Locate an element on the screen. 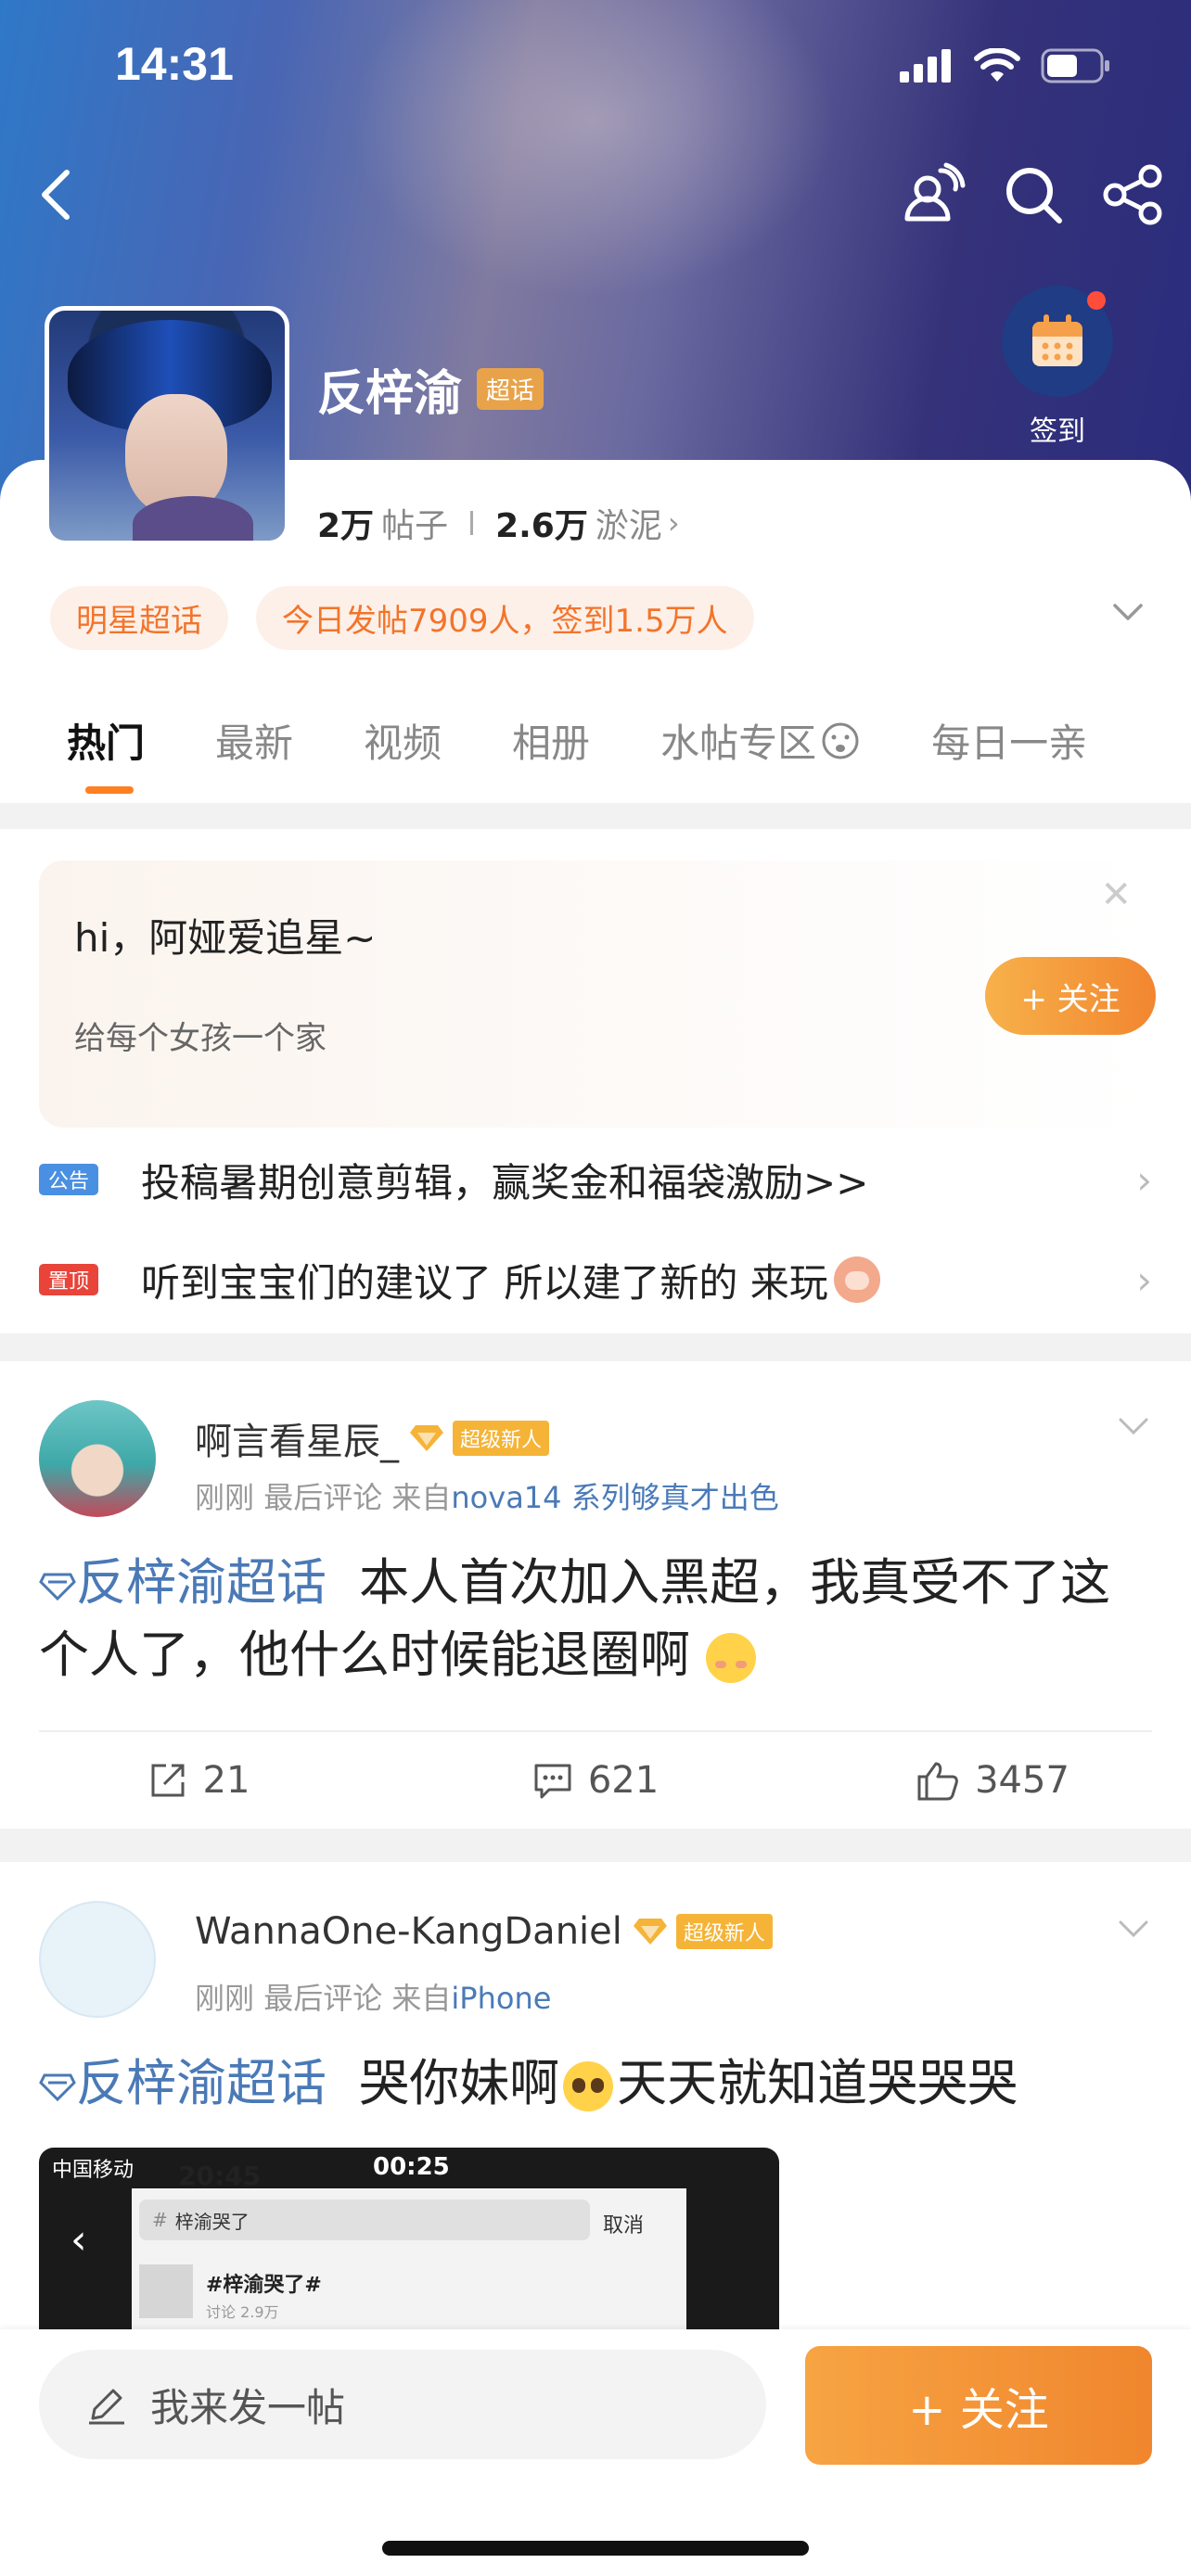 The image size is (1191, 2576). checkin-label: 签到 is located at coordinates (1058, 431).